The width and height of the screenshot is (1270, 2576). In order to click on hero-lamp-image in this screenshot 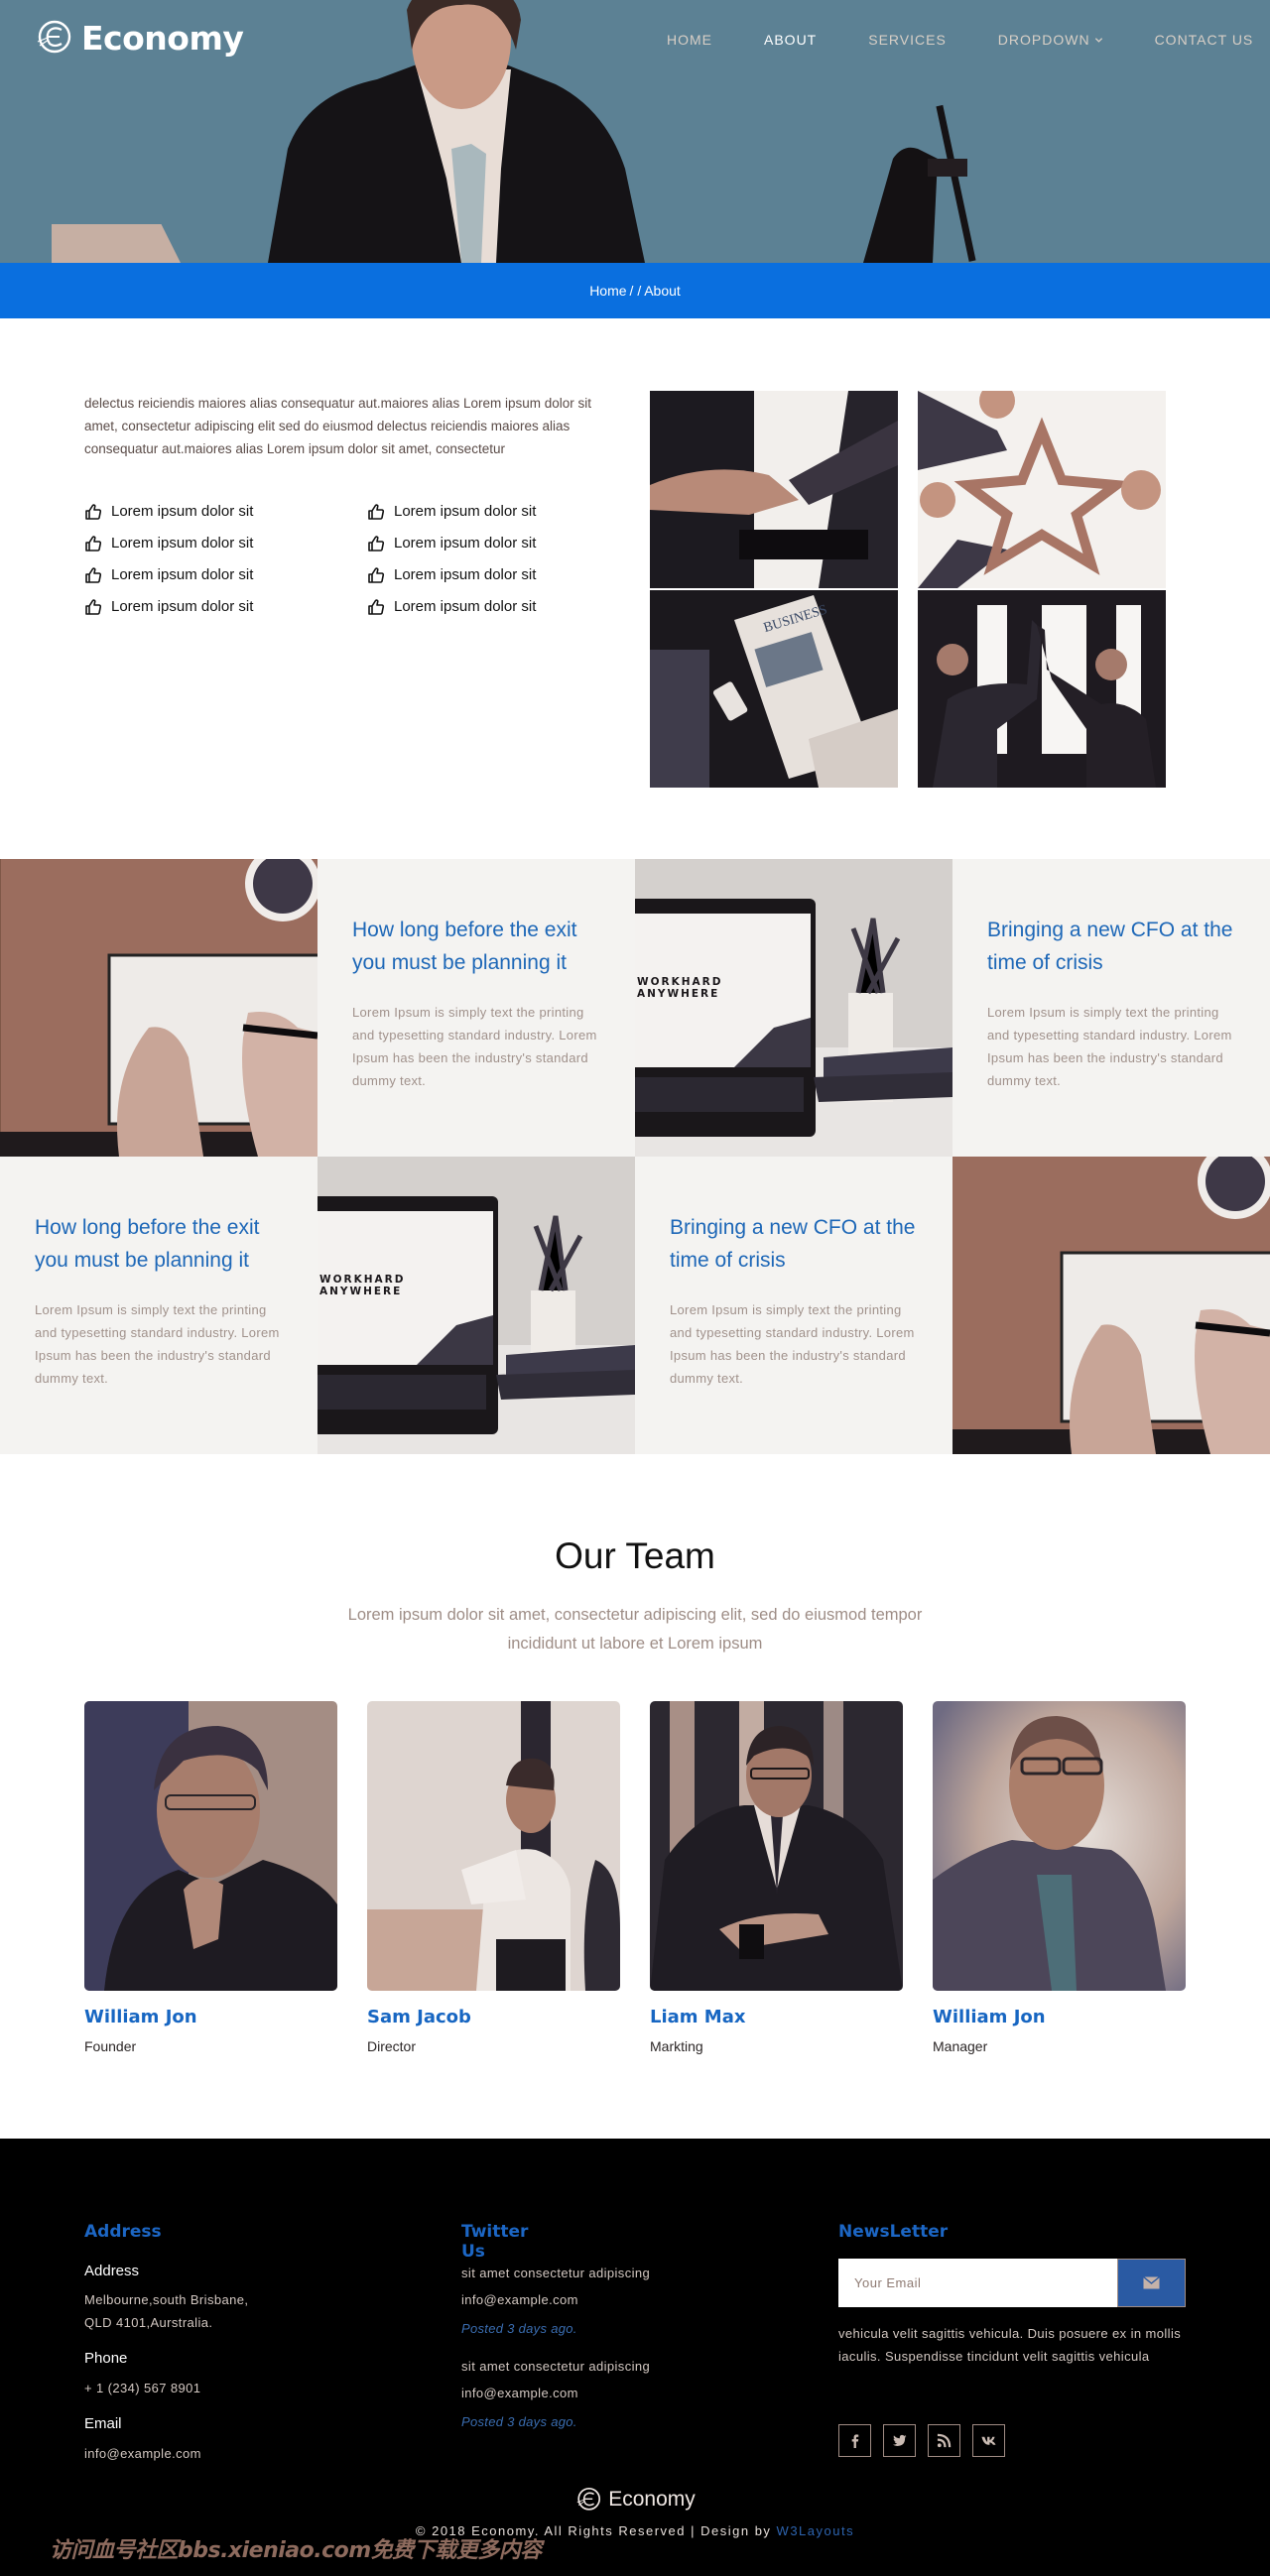, I will do `click(919, 183)`.